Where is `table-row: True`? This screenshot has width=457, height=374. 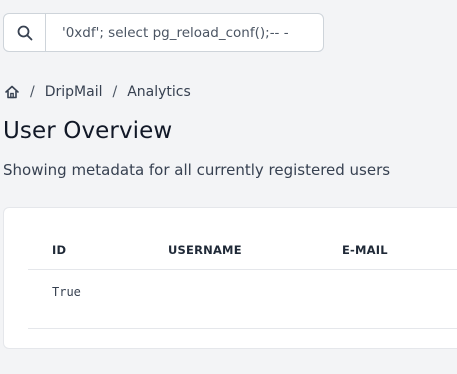
table-row: True is located at coordinates (242, 299).